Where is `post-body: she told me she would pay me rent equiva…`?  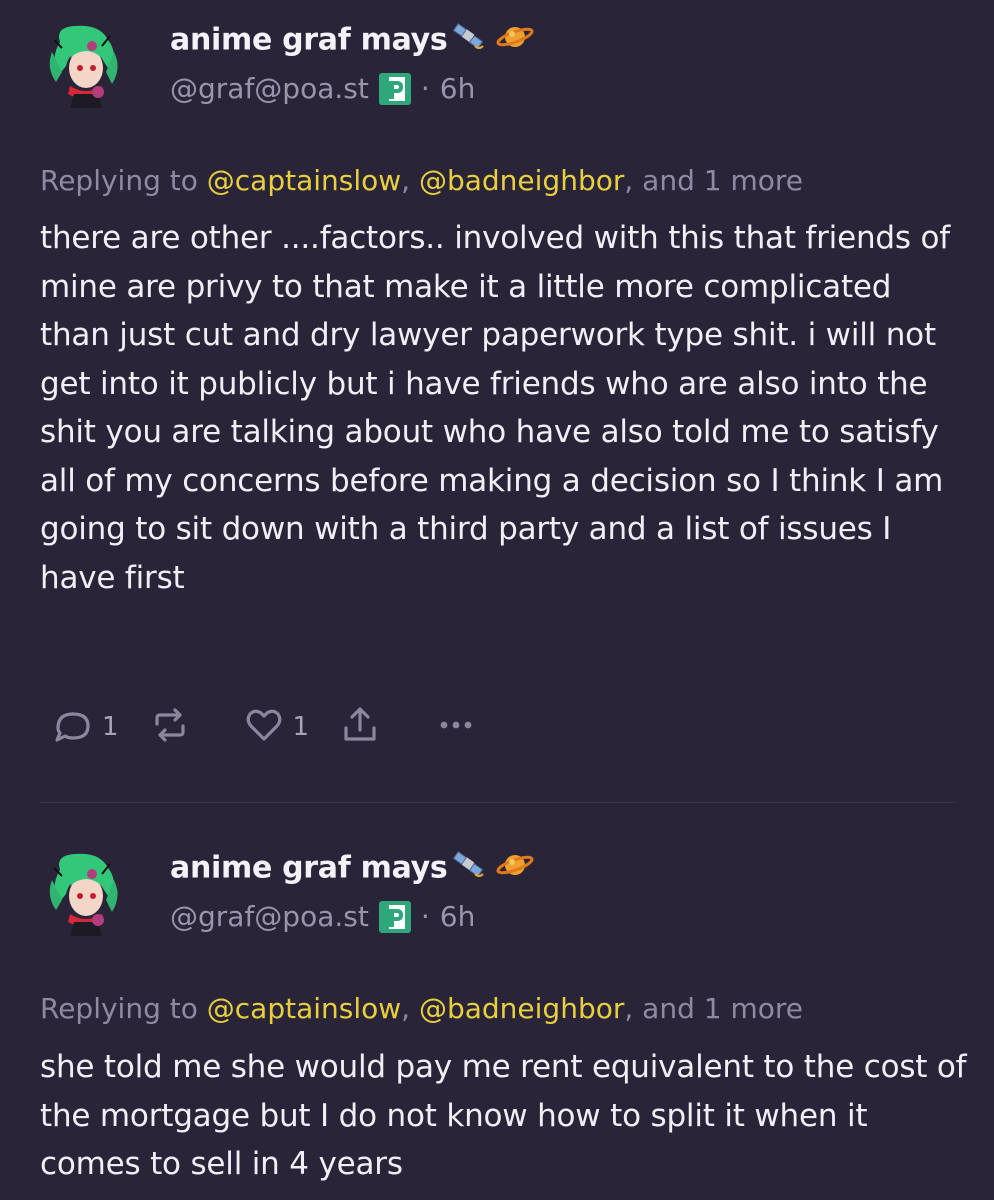 post-body: she told me she would pay me rent equiva… is located at coordinates (503, 1115).